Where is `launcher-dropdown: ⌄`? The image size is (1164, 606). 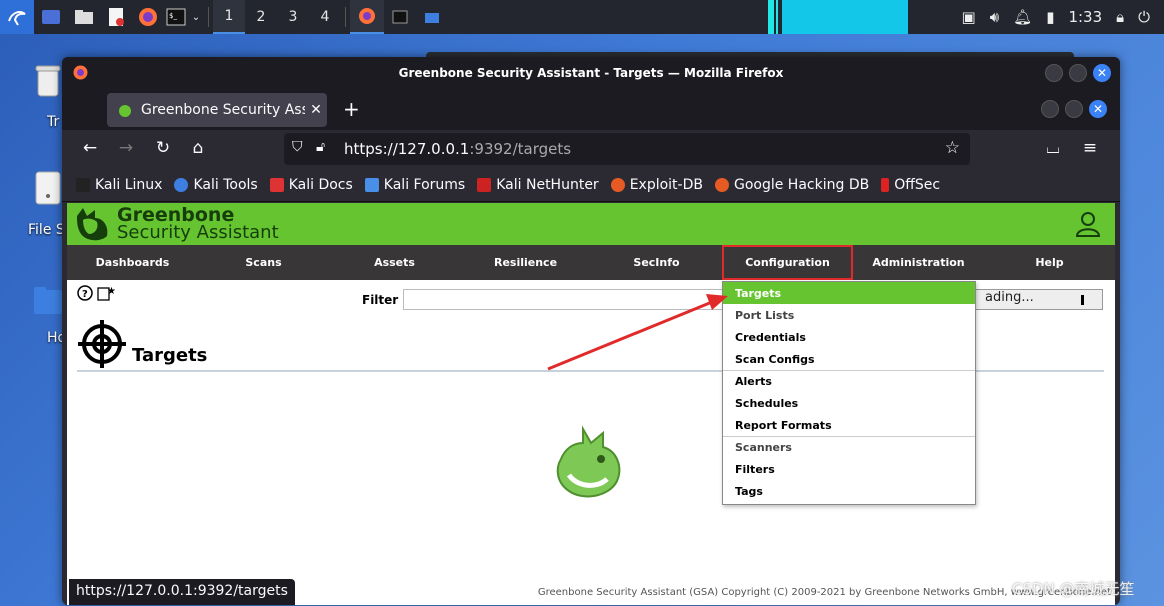 launcher-dropdown: ⌄ is located at coordinates (196, 17).